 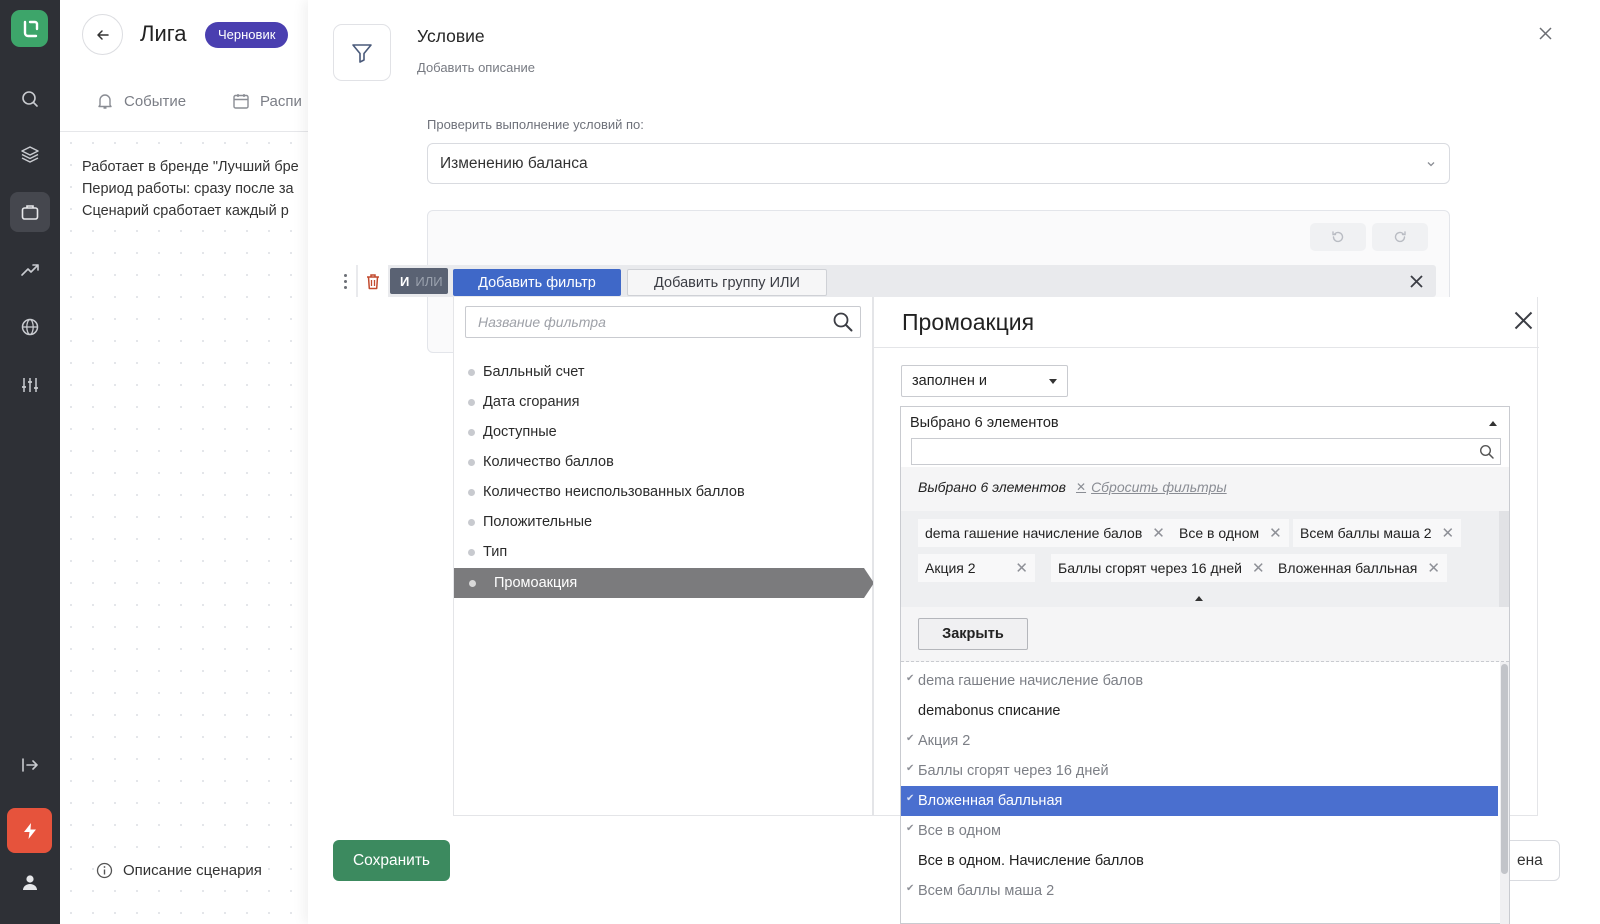 What do you see at coordinates (267, 101) in the screenshot?
I see `tab-schedule: Распи` at bounding box center [267, 101].